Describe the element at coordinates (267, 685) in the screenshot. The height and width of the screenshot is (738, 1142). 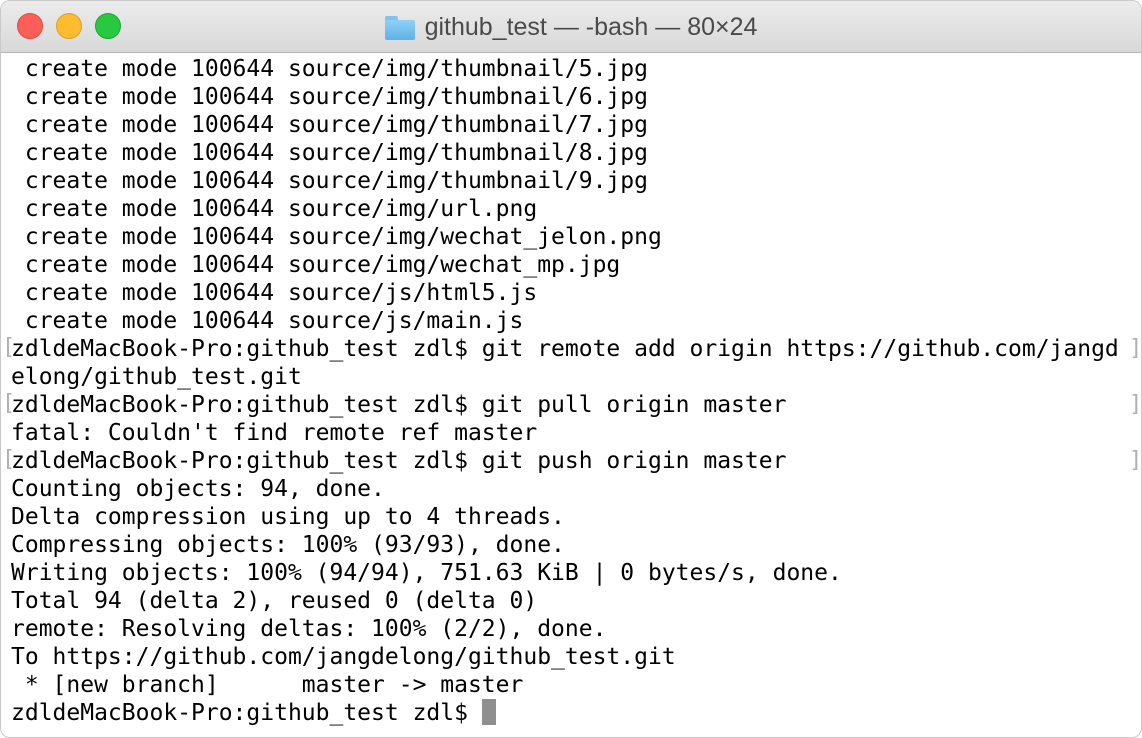
I see `terminal-line: * [new branch] master -> master` at that location.